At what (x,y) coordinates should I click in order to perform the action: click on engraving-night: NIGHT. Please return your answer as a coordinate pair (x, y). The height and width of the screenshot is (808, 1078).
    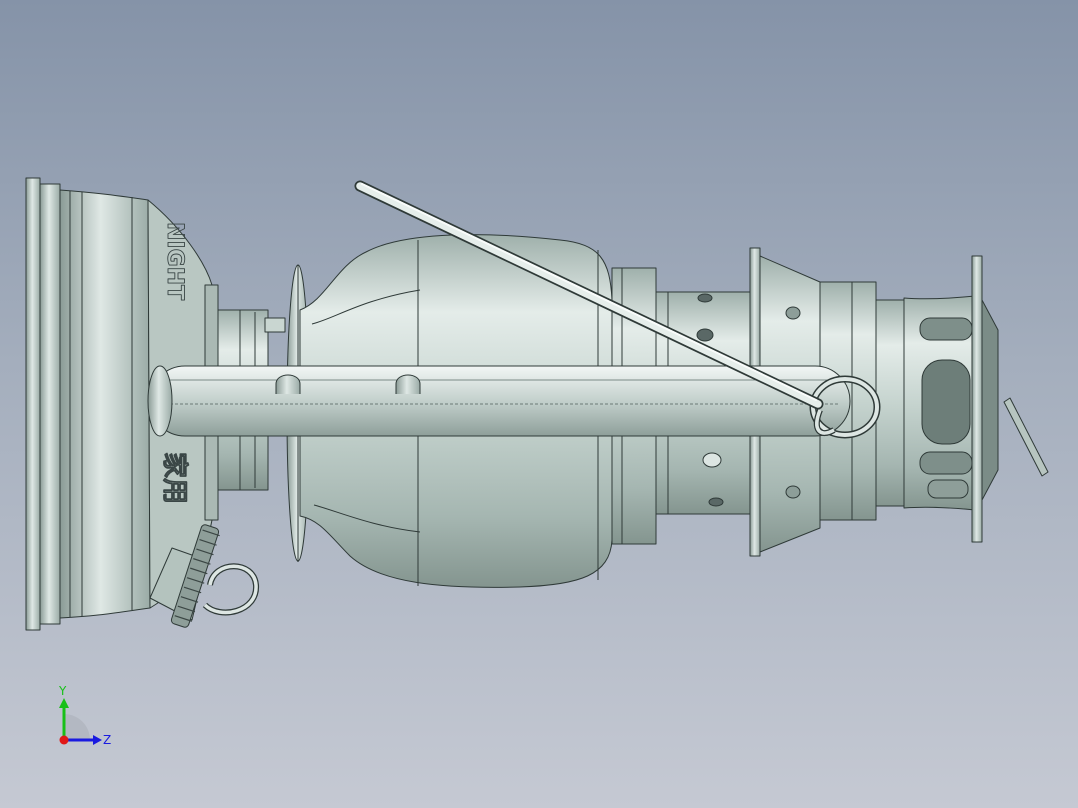
    Looking at the image, I should click on (174, 261).